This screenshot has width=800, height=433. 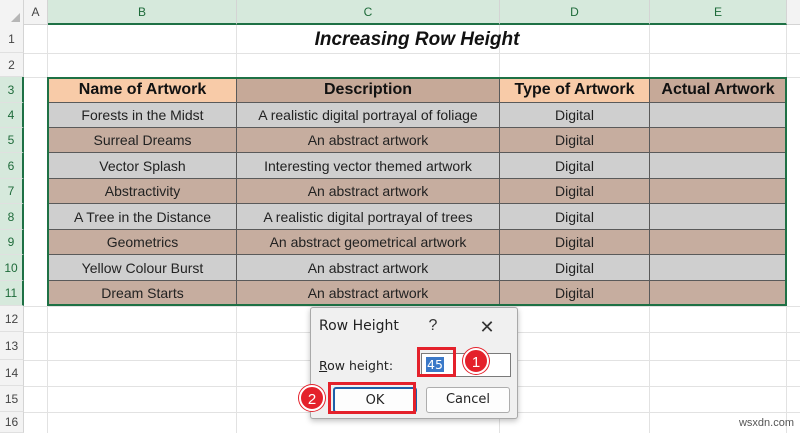 I want to click on column-header-d: D, so click(x=575, y=12).